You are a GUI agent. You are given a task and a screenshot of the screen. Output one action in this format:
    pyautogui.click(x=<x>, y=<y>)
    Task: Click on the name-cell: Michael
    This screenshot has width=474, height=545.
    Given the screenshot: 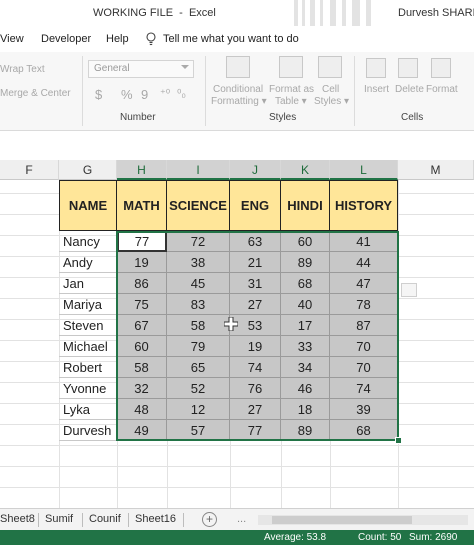 What is the action you would take?
    pyautogui.click(x=88, y=346)
    